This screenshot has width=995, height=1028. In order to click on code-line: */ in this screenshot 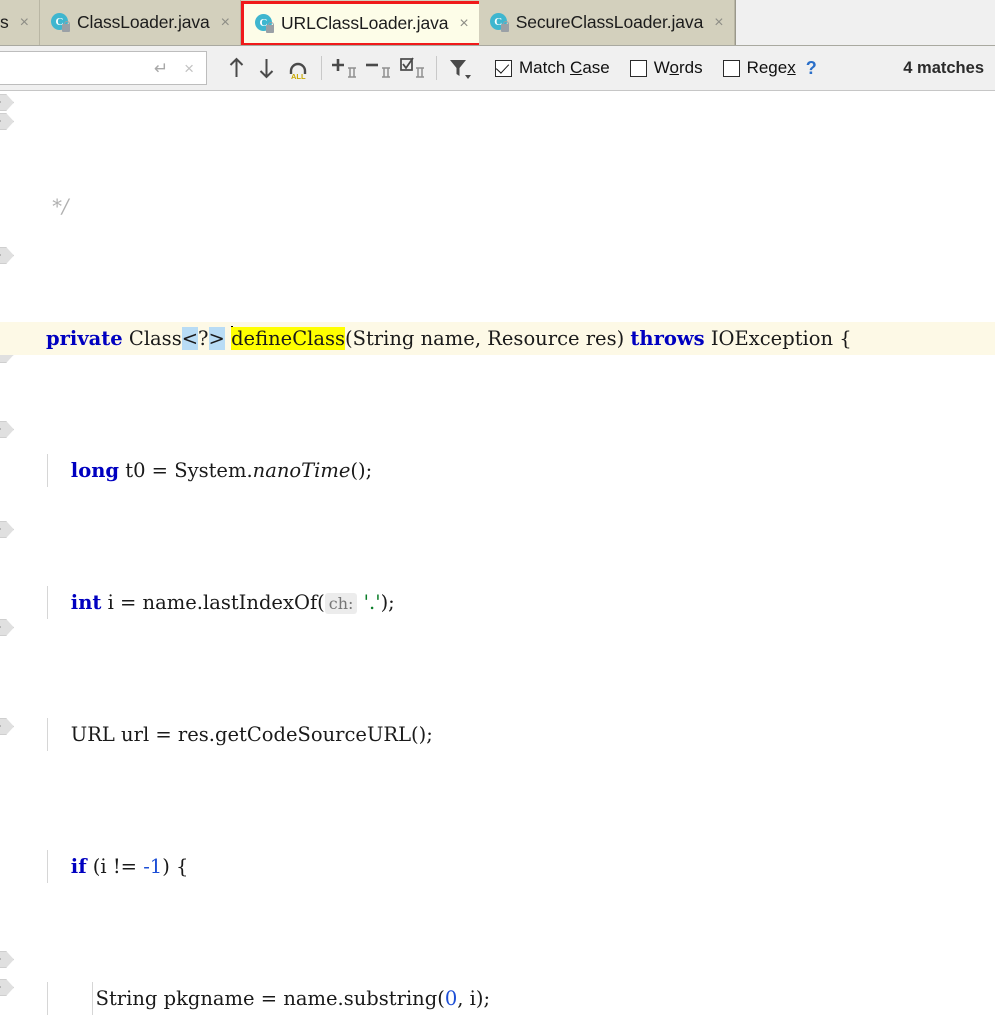, I will do `click(497, 206)`.